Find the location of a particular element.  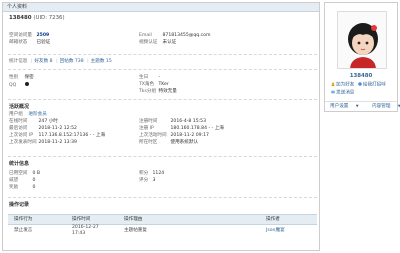

user-sidebar: 138480 加为好友 给我打招呼 发送消息 用户设置 ▼ 内容管理 ▼ is located at coordinates (362, 57).